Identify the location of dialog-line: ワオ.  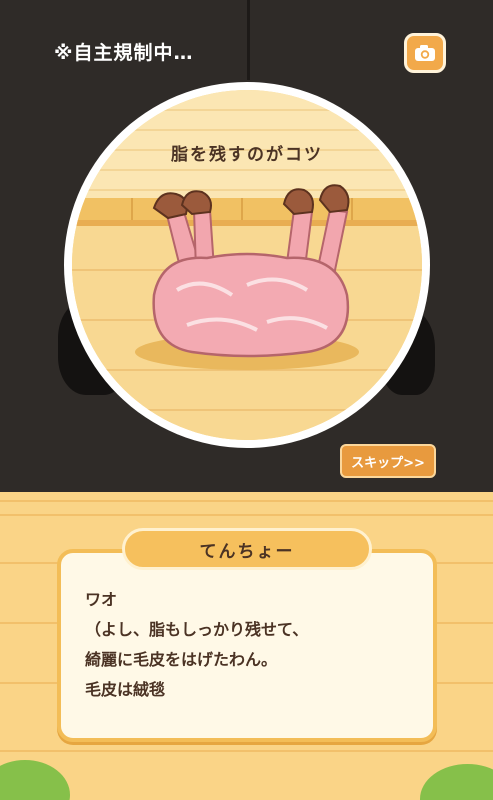
(101, 599).